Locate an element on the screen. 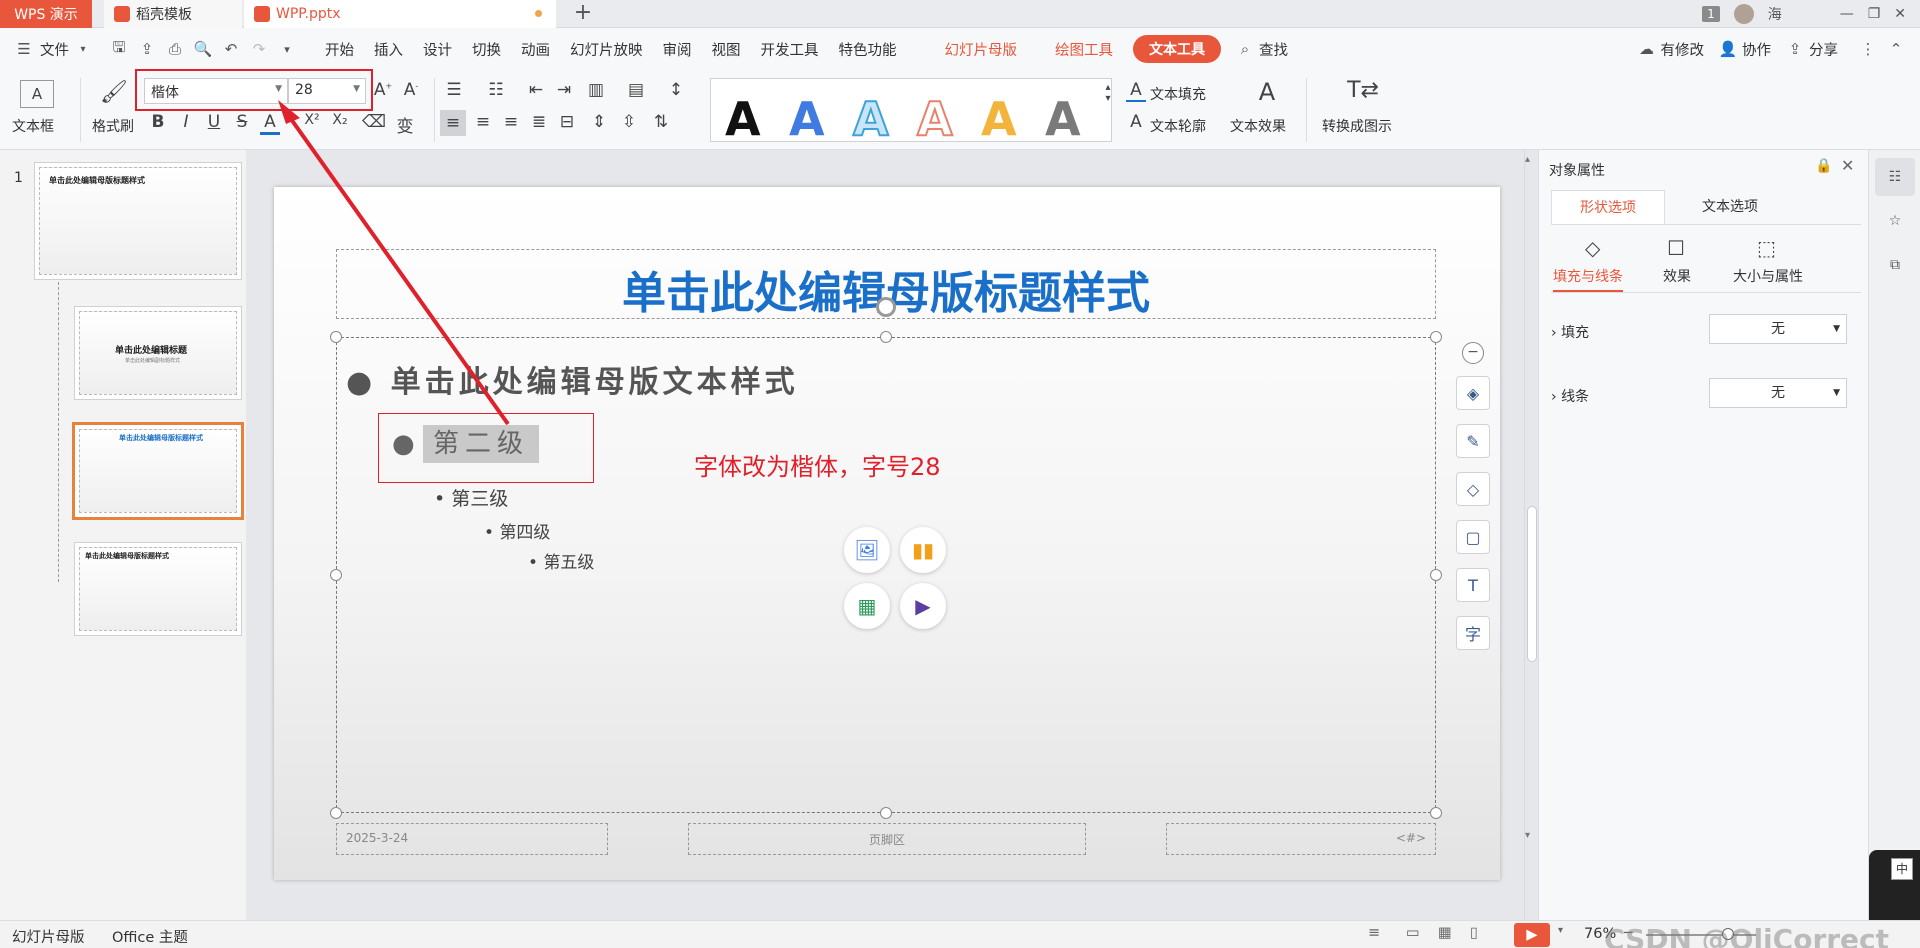  right-sidebar: ☷ ☆ ⧉ 中 is located at coordinates (1894, 535).